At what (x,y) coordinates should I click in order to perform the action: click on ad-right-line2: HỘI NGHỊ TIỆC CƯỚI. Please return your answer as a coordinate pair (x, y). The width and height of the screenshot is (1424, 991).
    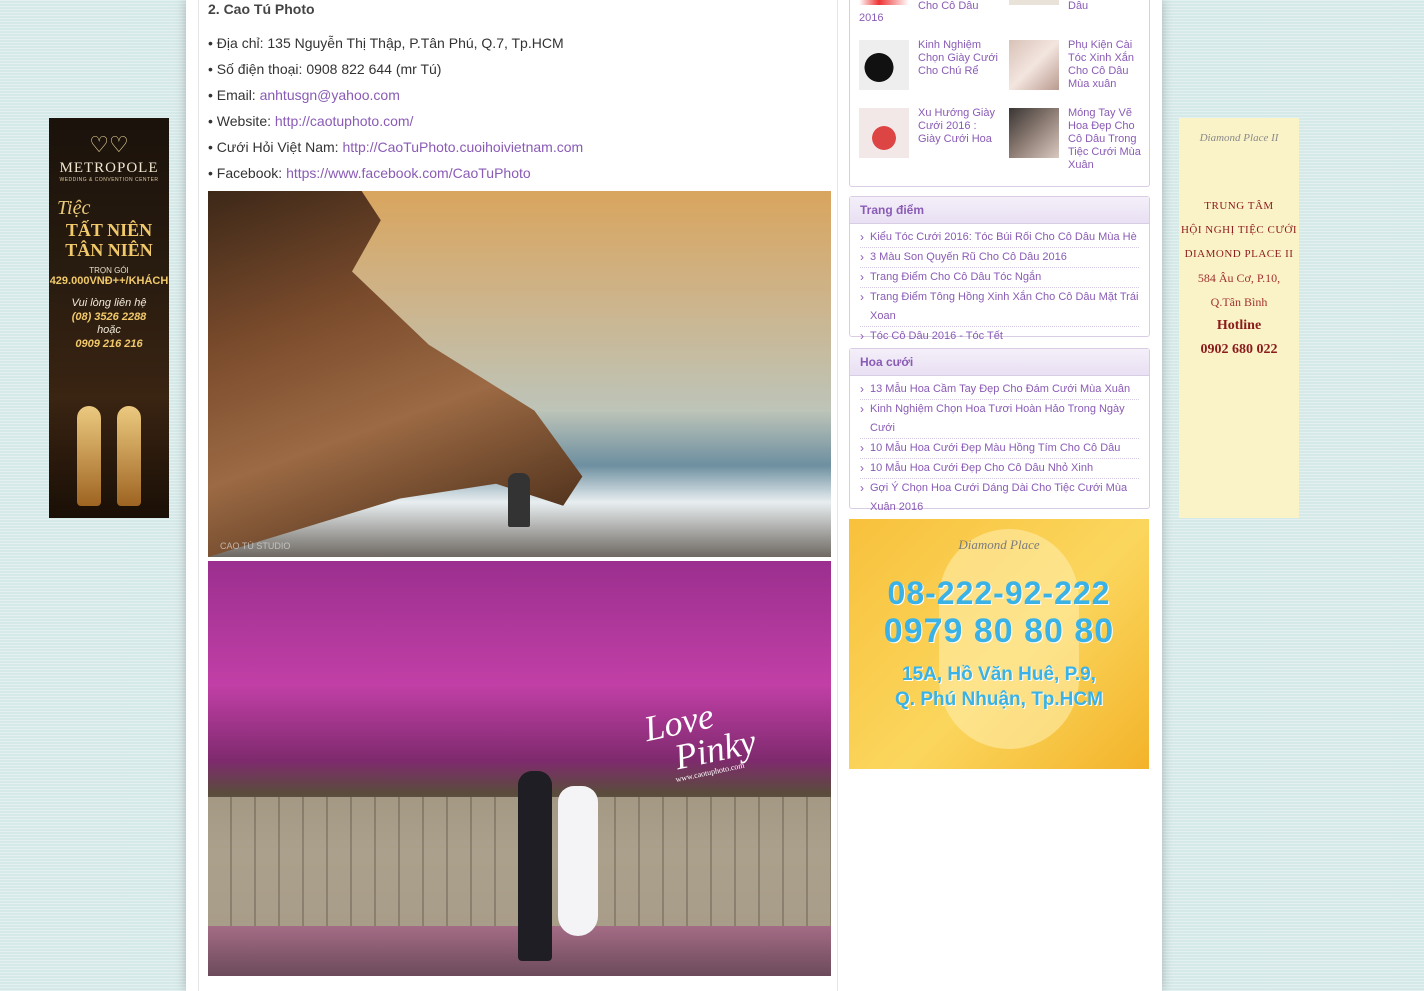
    Looking at the image, I should click on (1238, 230).